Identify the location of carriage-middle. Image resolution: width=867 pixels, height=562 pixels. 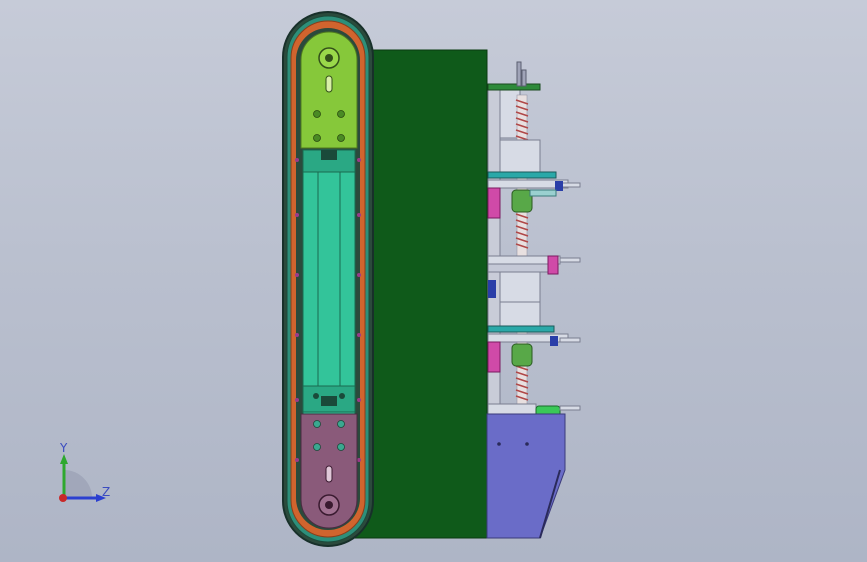
(534, 279).